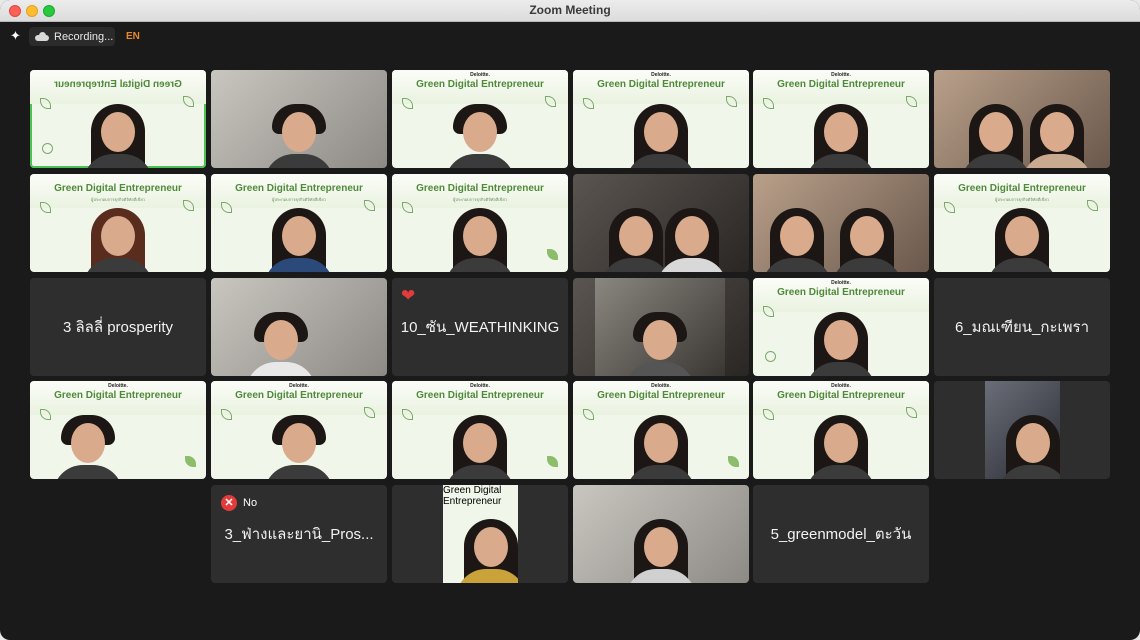 This screenshot has height=640, width=1140. What do you see at coordinates (239, 503) in the screenshot?
I see `no-reaction-badge: ✕ No` at bounding box center [239, 503].